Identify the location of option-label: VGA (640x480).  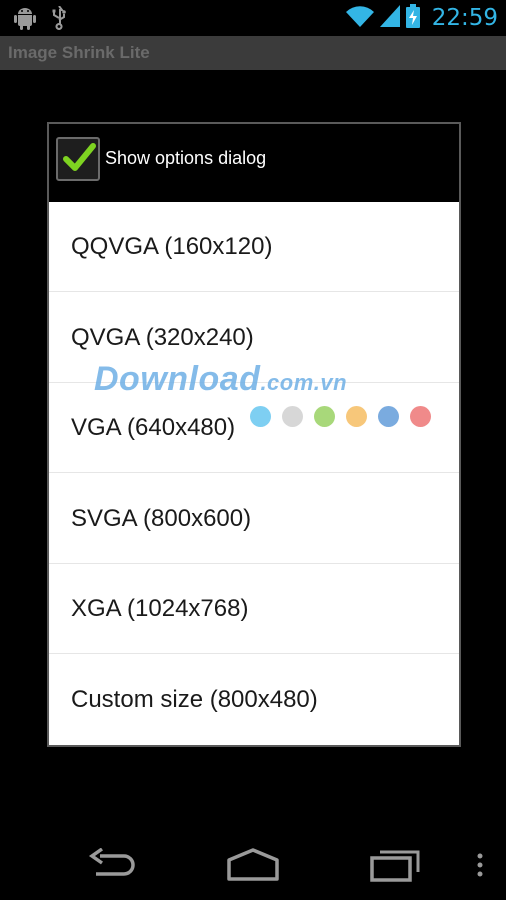
(153, 427).